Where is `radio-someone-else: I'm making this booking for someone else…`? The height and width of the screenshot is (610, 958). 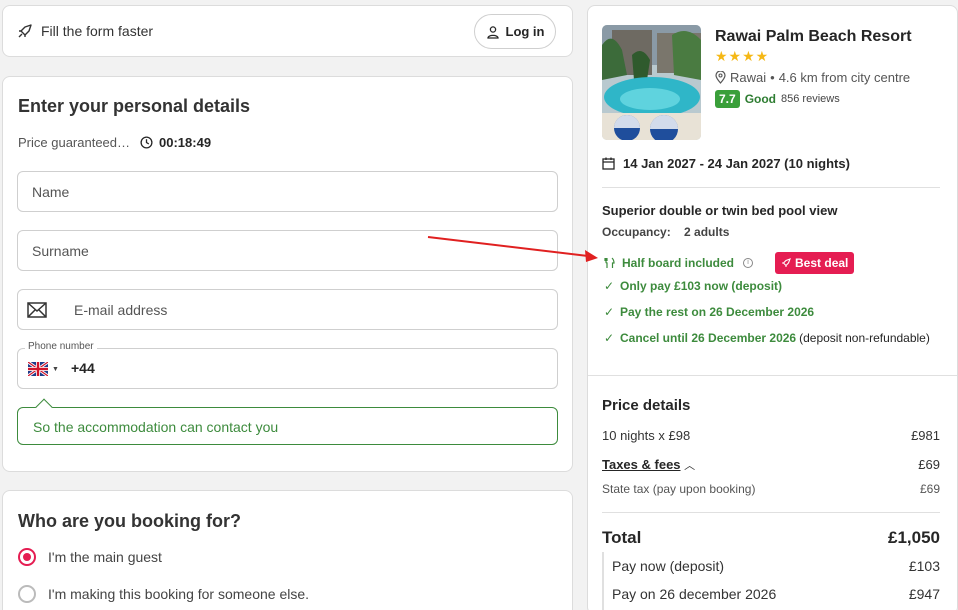
radio-someone-else: I'm making this booking for someone else… is located at coordinates (163, 594).